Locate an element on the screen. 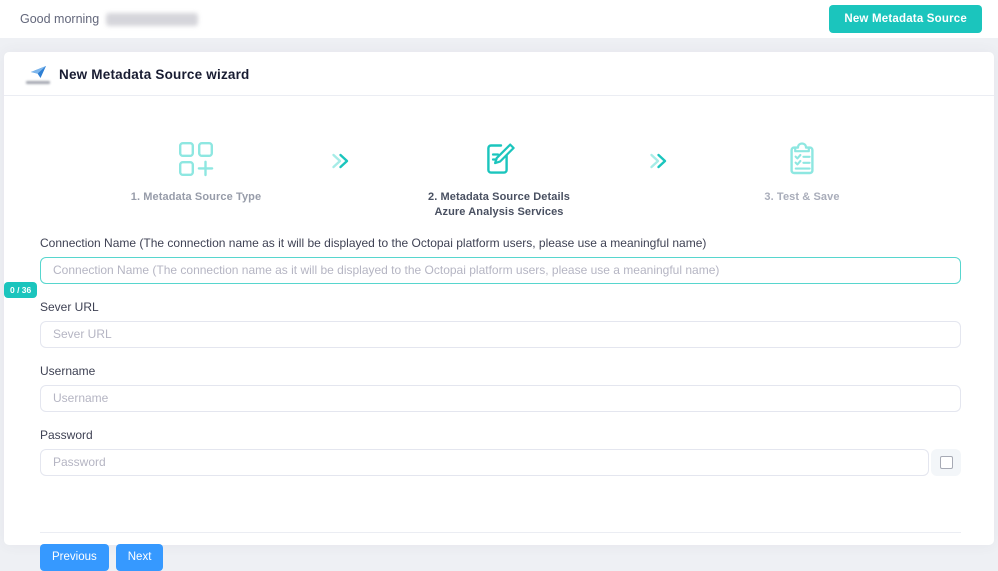  step-test-and-save: 3. Test & Save is located at coordinates (802, 172).